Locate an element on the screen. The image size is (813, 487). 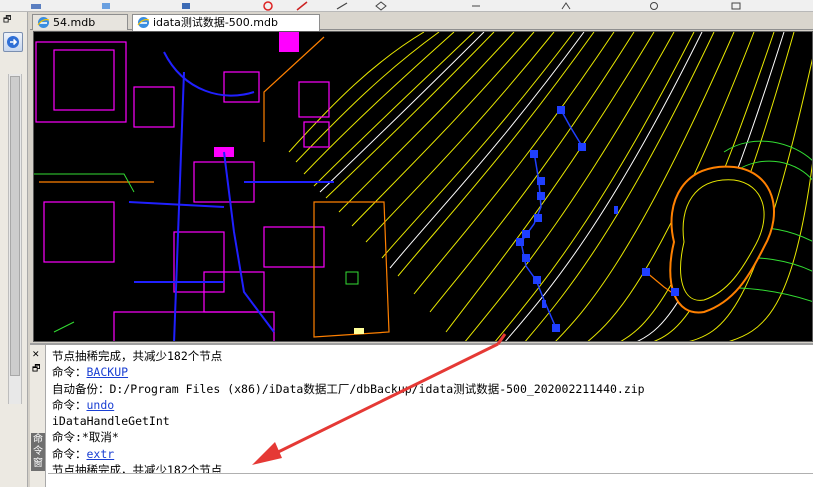
history-line: 命令：extr is located at coordinates (83, 453).